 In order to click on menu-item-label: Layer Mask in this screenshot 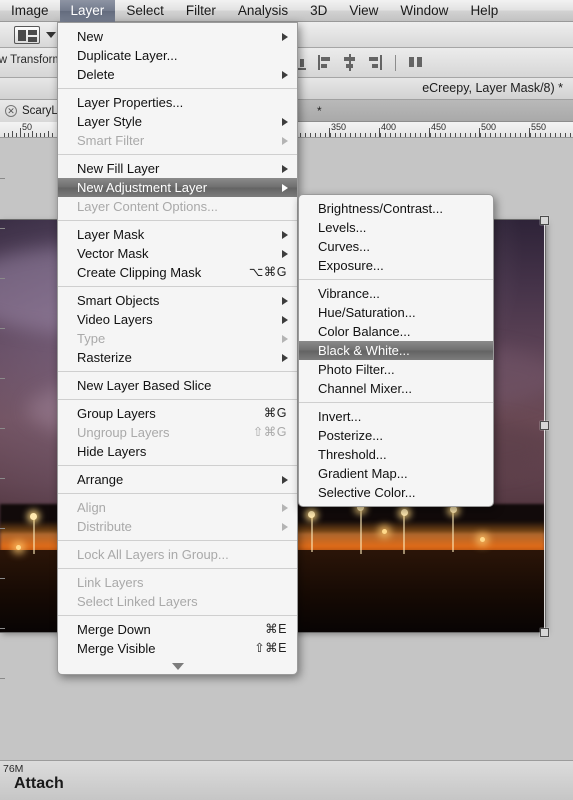, I will do `click(111, 234)`.